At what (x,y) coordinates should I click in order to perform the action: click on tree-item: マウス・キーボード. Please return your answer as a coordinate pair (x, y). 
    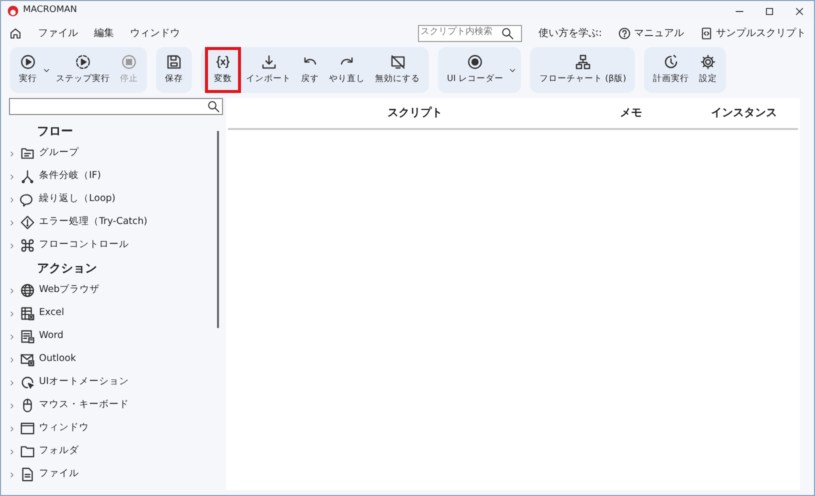
    Looking at the image, I should click on (112, 405).